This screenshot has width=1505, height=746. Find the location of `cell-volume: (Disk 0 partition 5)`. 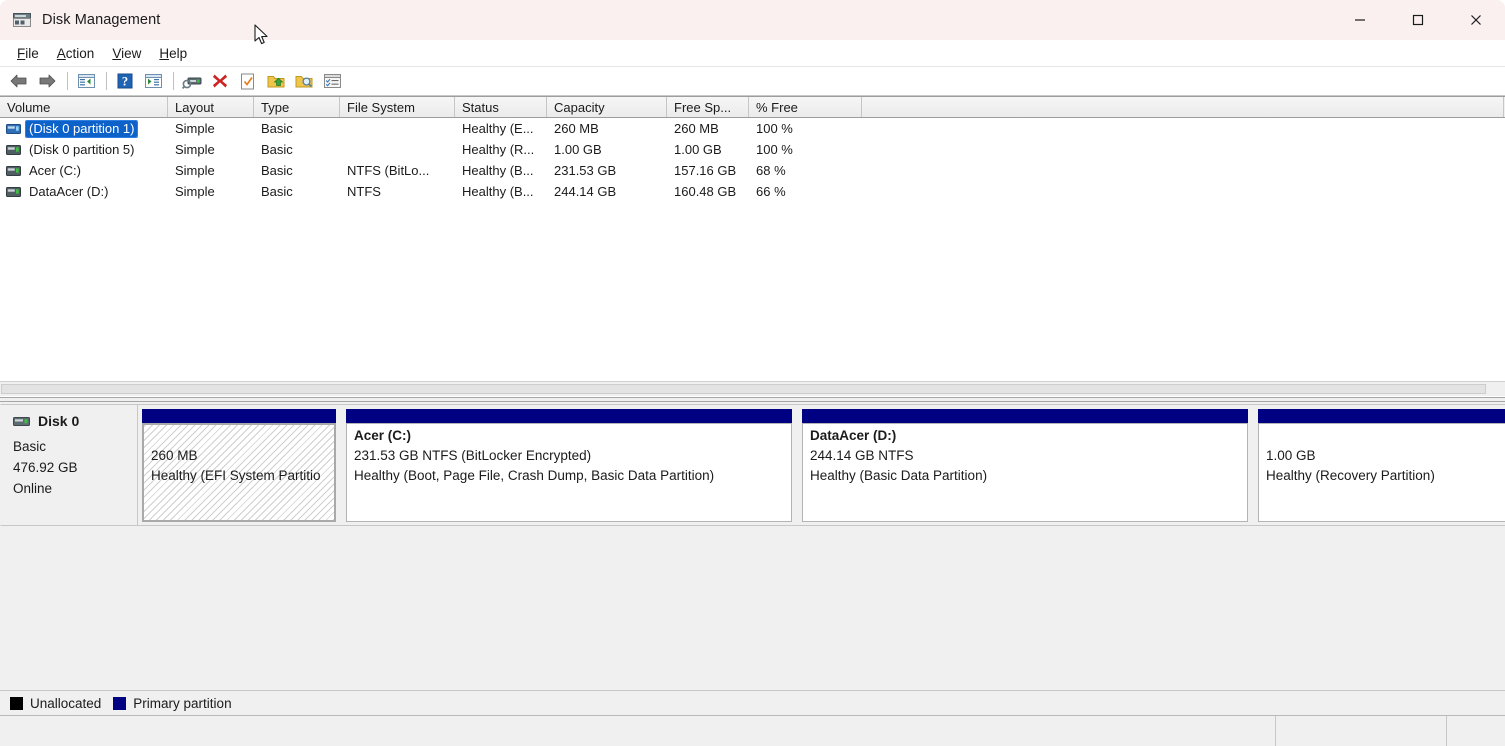

cell-volume: (Disk 0 partition 5) is located at coordinates (84, 149).